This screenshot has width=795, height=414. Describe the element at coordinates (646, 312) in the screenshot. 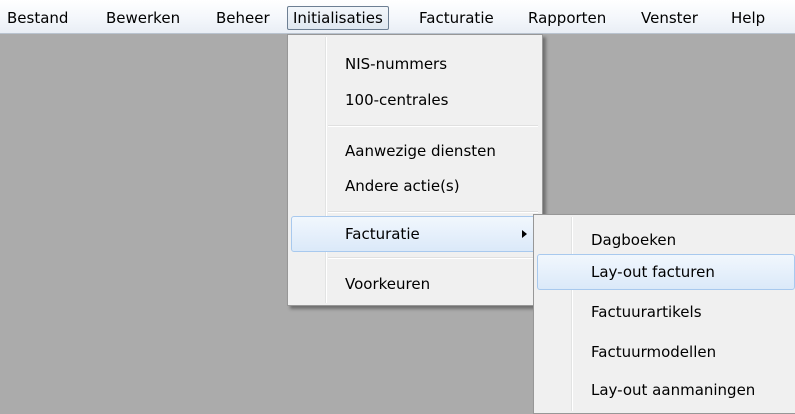

I see `submenu-item-factuurartikels: Factuurartikels` at that location.